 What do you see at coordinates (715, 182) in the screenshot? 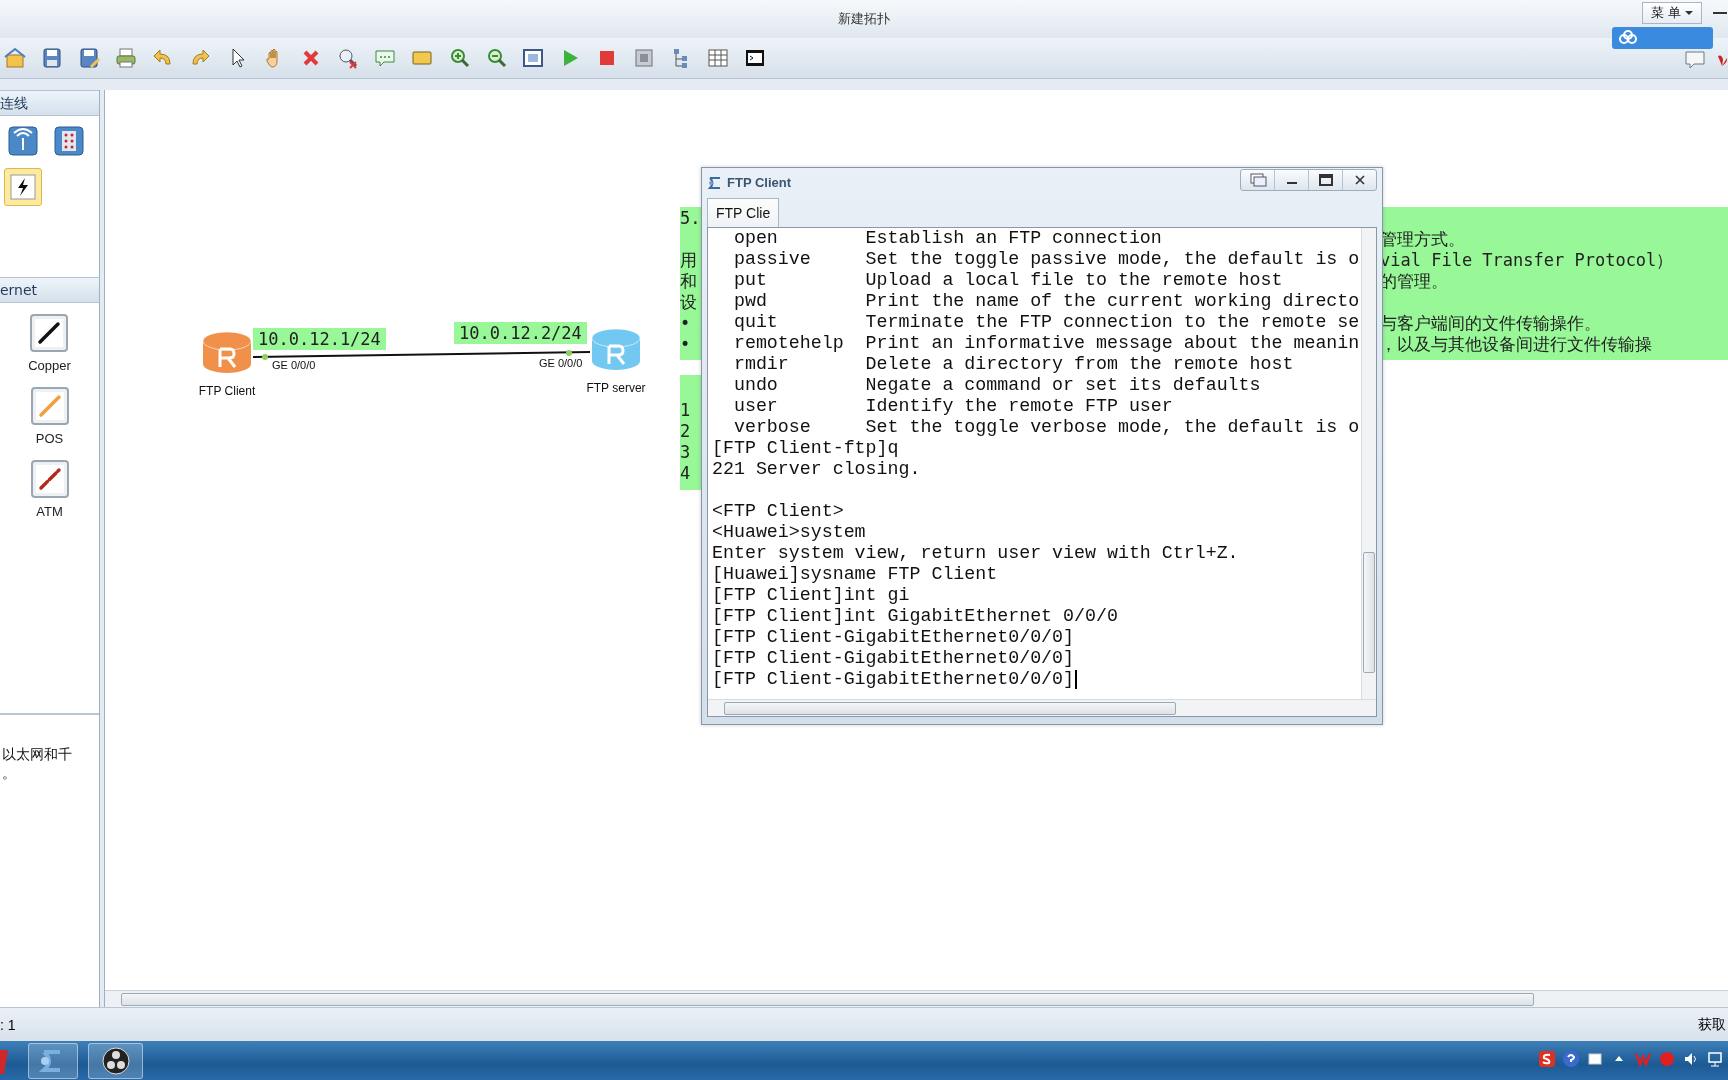
I see `app-icon` at bounding box center [715, 182].